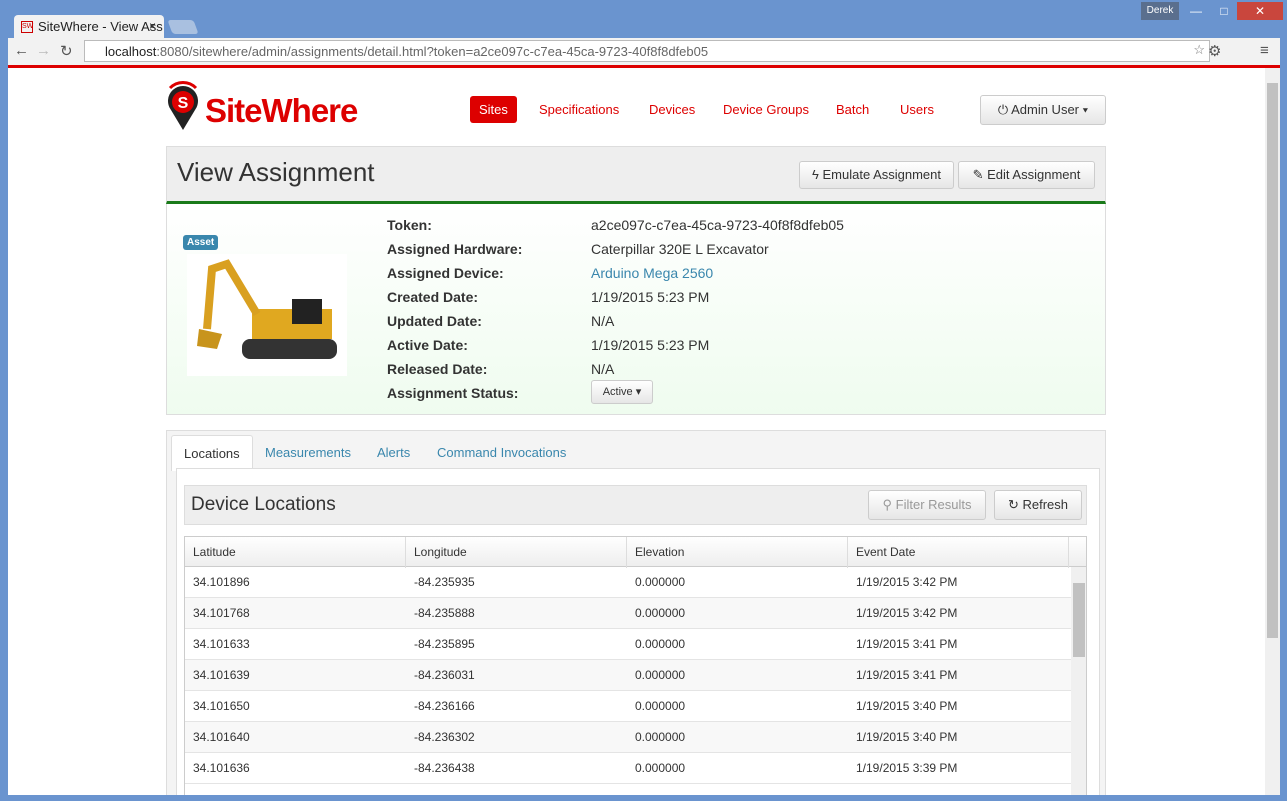 This screenshot has width=1287, height=801. What do you see at coordinates (622, 392) in the screenshot?
I see `status-dropdown: Active ▾` at bounding box center [622, 392].